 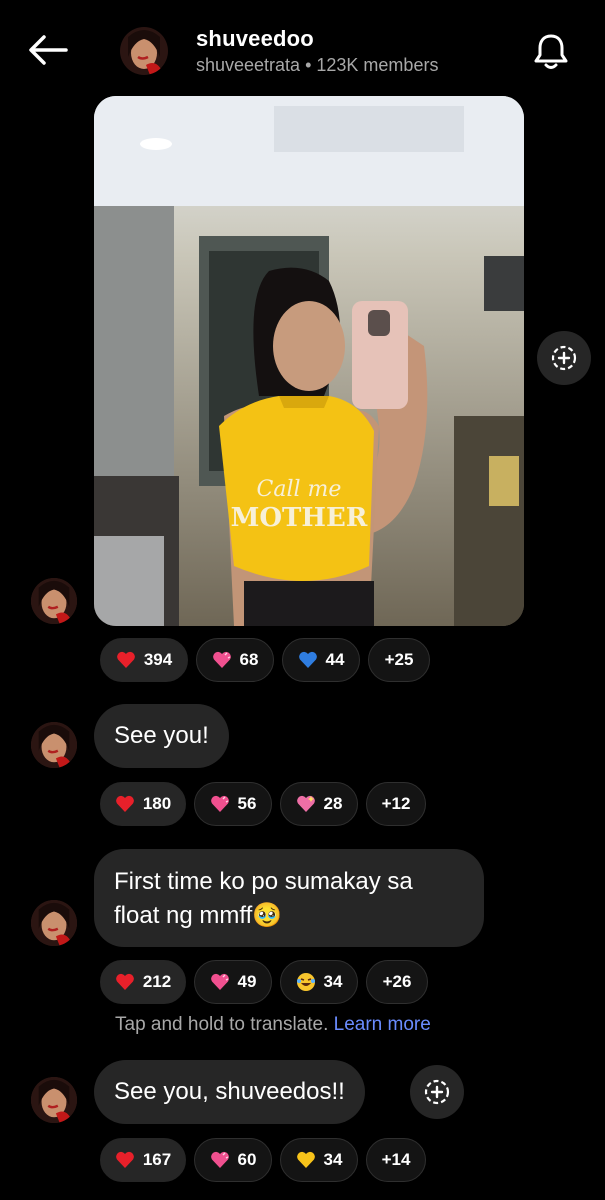 What do you see at coordinates (399, 660) in the screenshot?
I see `more-reactions-chip: +25` at bounding box center [399, 660].